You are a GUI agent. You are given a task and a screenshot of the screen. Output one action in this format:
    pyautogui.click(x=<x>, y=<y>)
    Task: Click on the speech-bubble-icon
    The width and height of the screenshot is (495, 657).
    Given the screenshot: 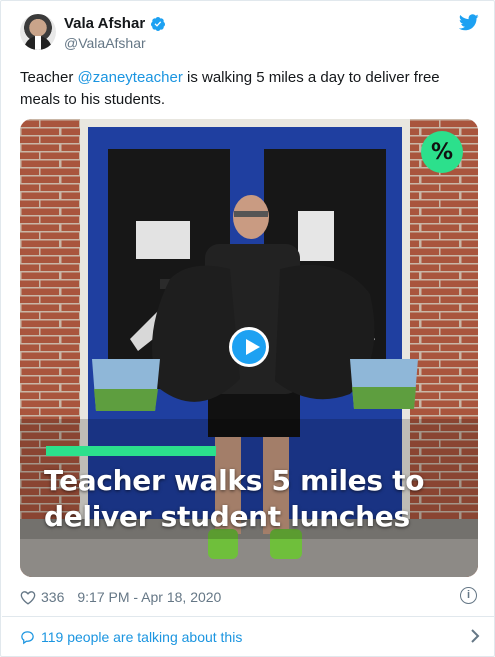 What is the action you would take?
    pyautogui.click(x=27, y=637)
    